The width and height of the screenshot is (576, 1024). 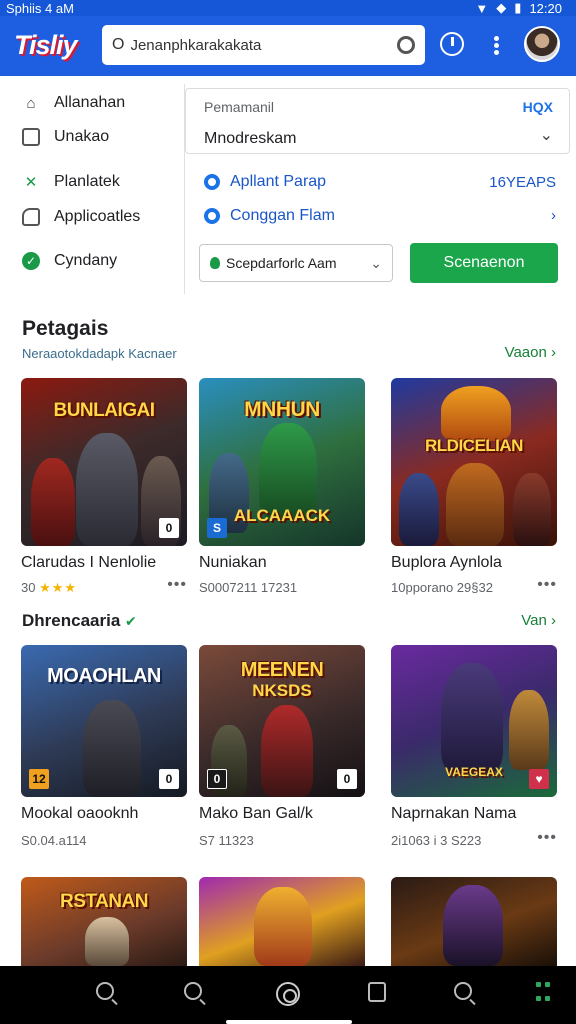 I want to click on game-meta: 30 ★★★, so click(x=49, y=587).